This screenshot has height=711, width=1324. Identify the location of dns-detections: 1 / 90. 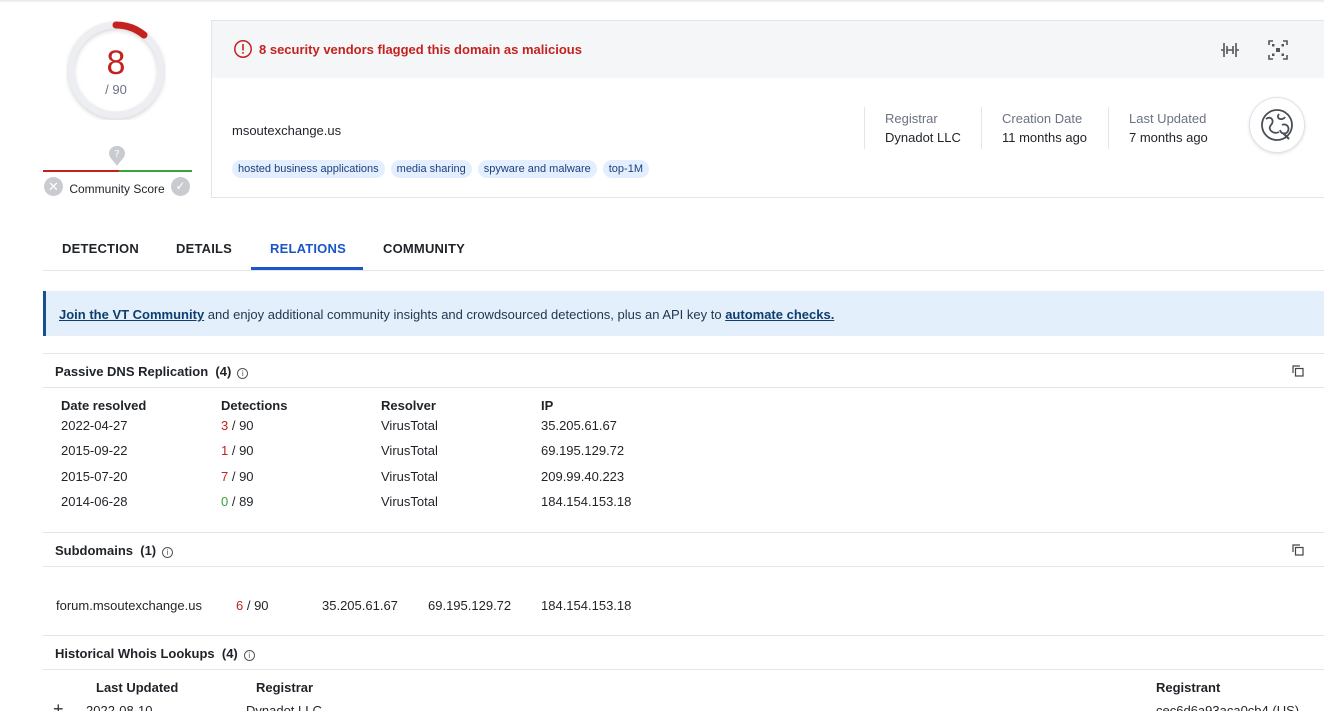
(237, 450).